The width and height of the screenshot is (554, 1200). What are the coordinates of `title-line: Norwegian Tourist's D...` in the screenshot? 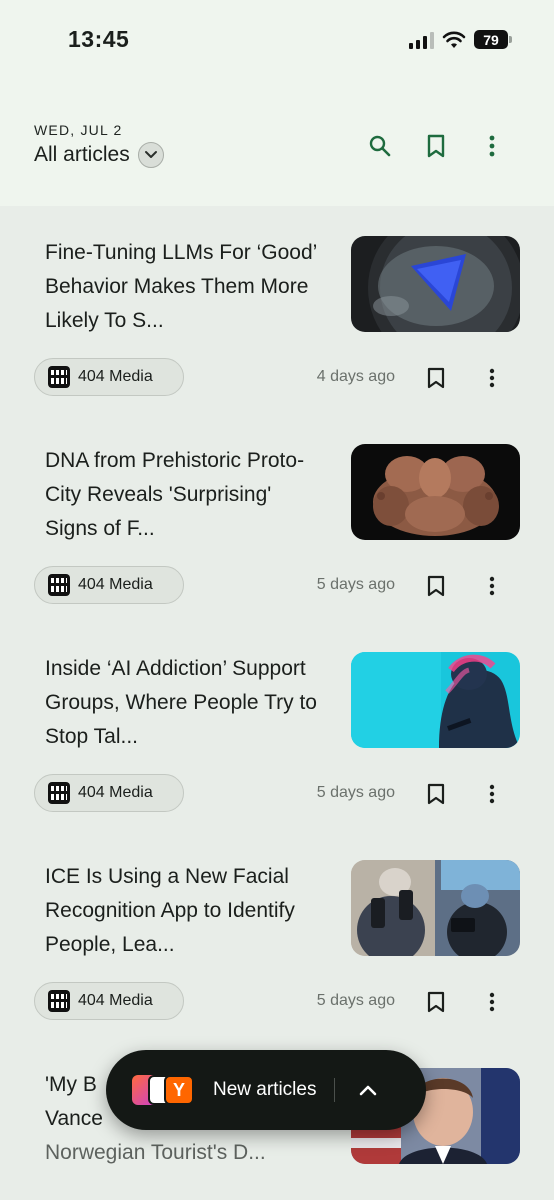 It's located at (155, 1152).